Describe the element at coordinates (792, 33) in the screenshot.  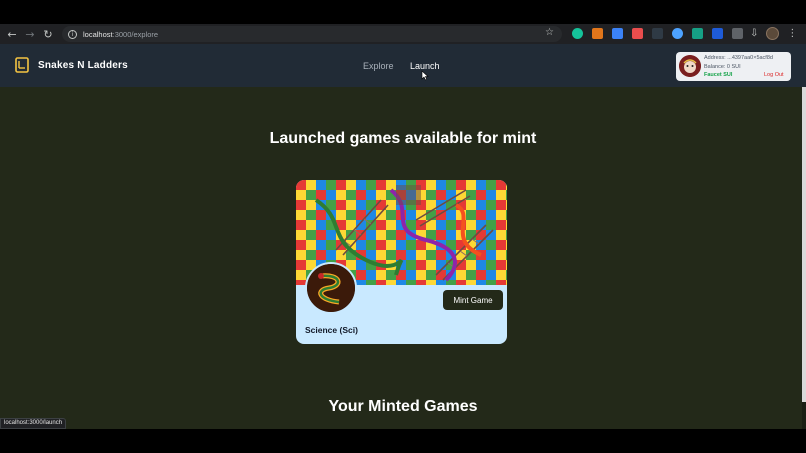
I see `more-menu-icon: ⋮` at that location.